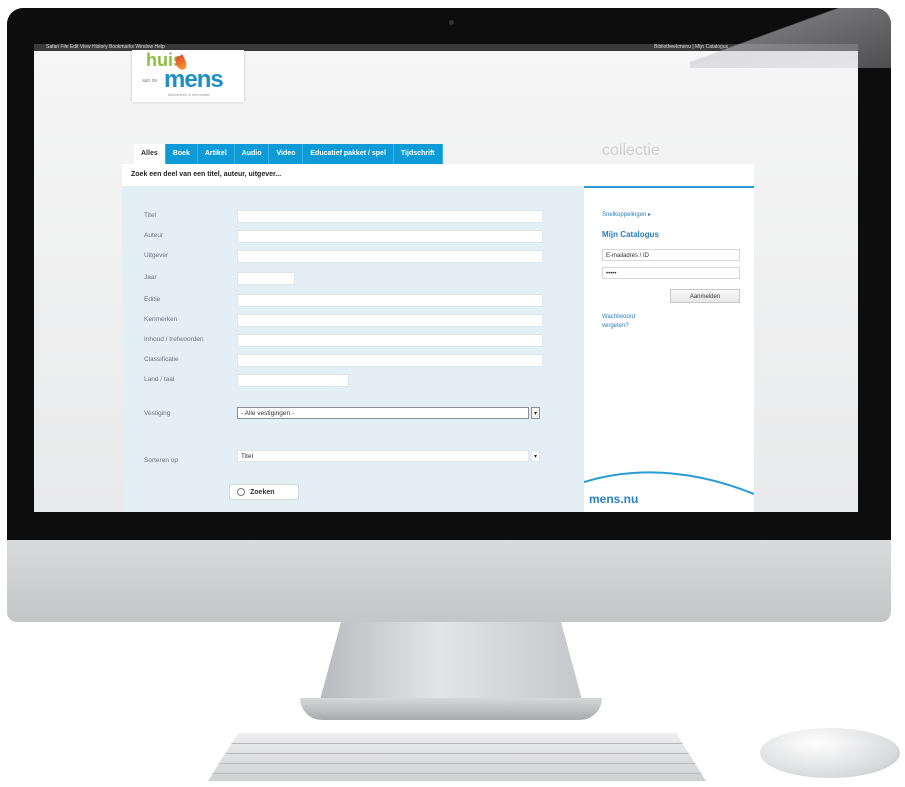 This screenshot has height=787, width=905. What do you see at coordinates (216, 154) in the screenshot?
I see `tab-artikel: Artikel` at bounding box center [216, 154].